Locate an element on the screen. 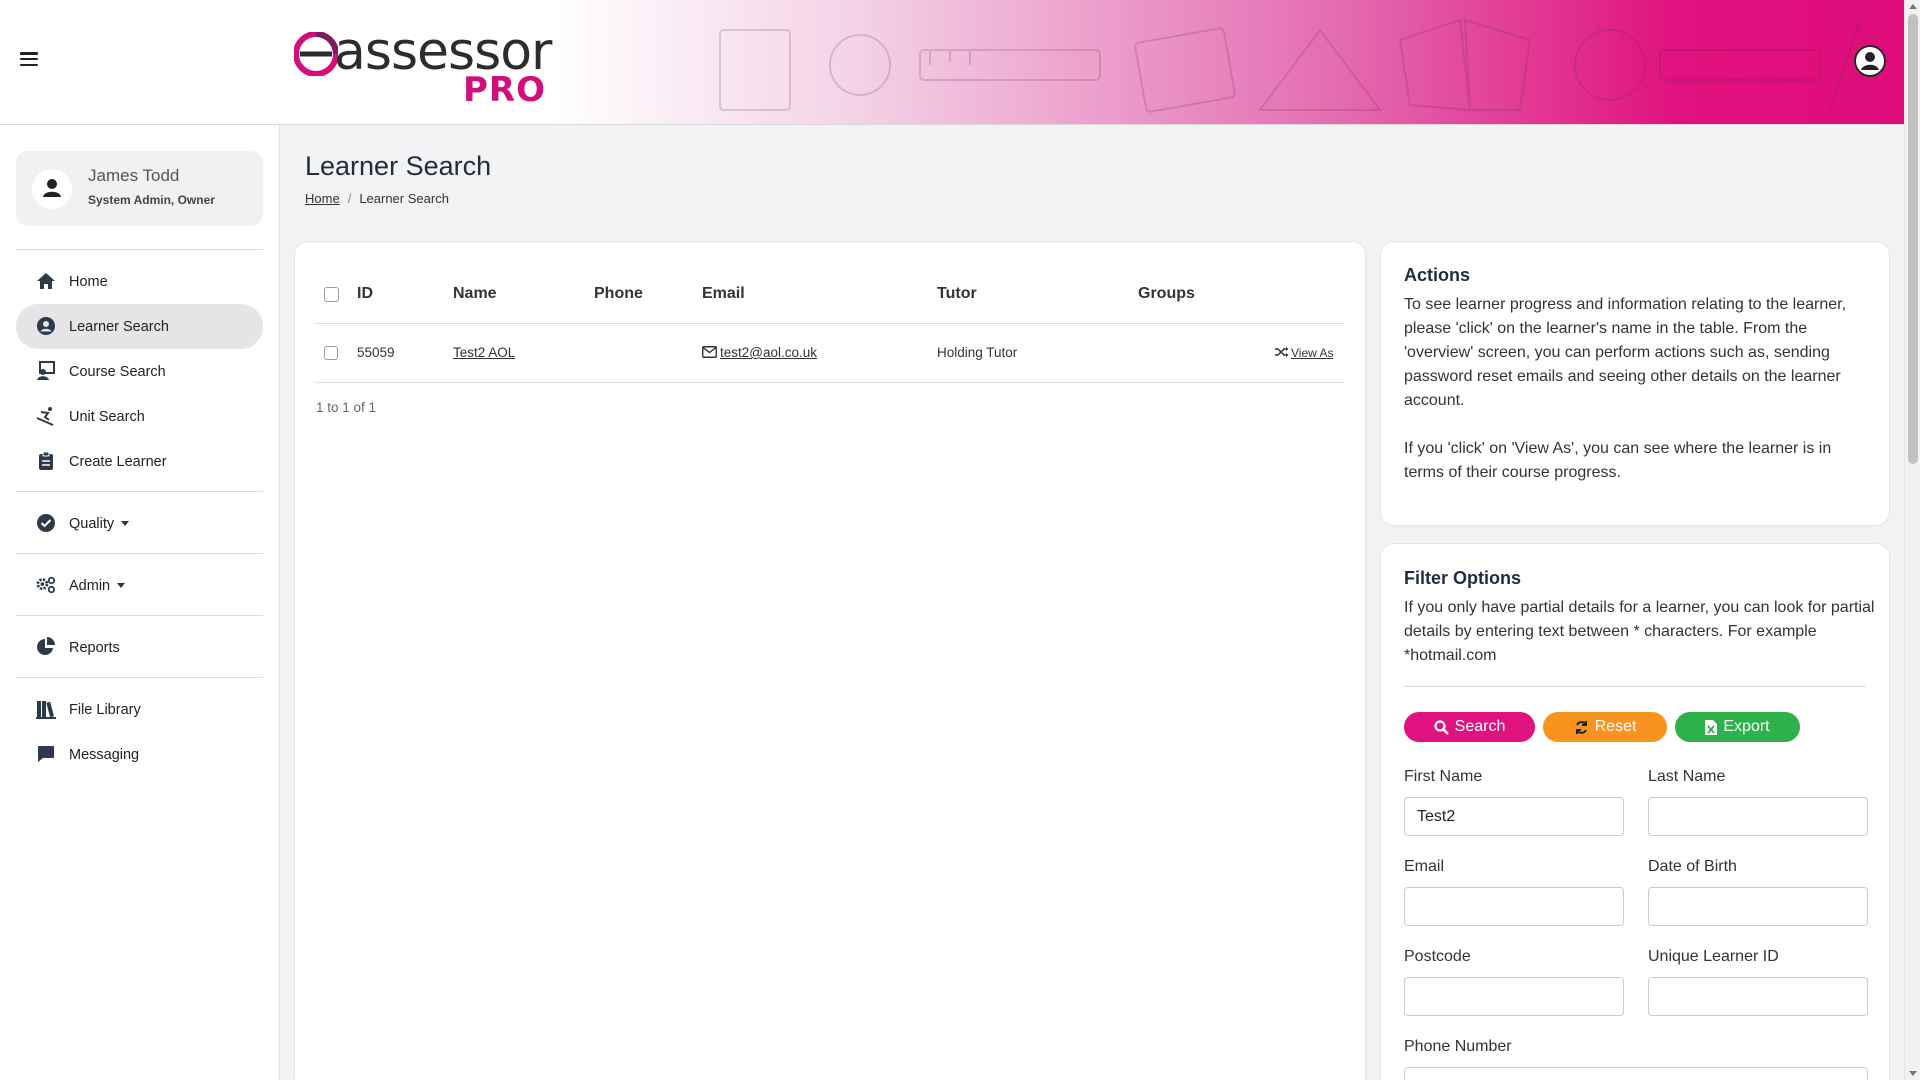 This screenshot has height=1080, width=1920. sidebar-item-create-learner: Create Learner is located at coordinates (139, 461).